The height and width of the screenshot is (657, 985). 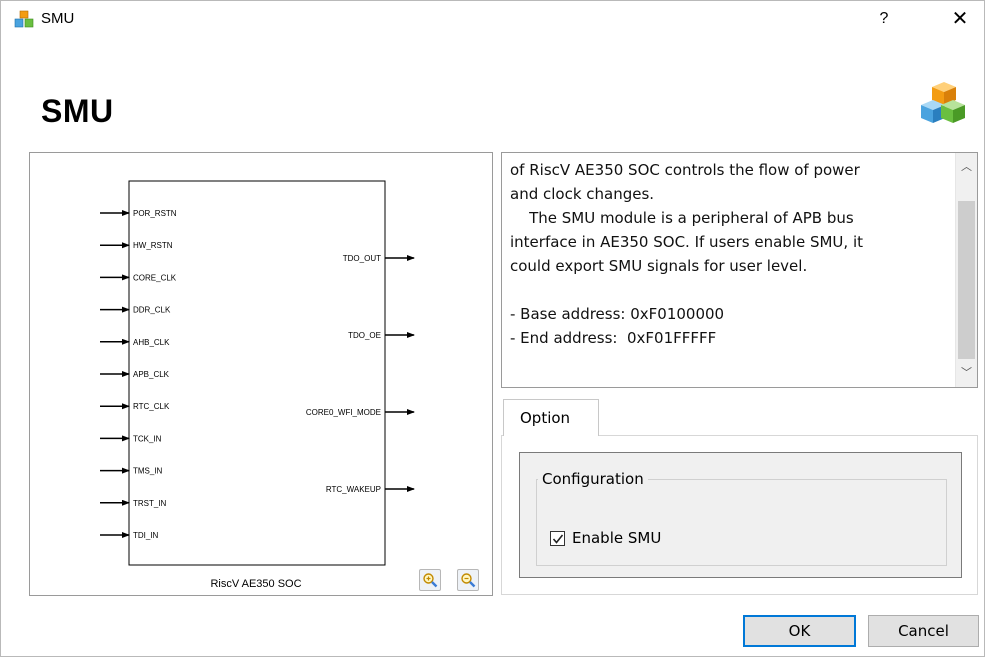 I want to click on description-line: and clock changes., so click(x=582, y=194).